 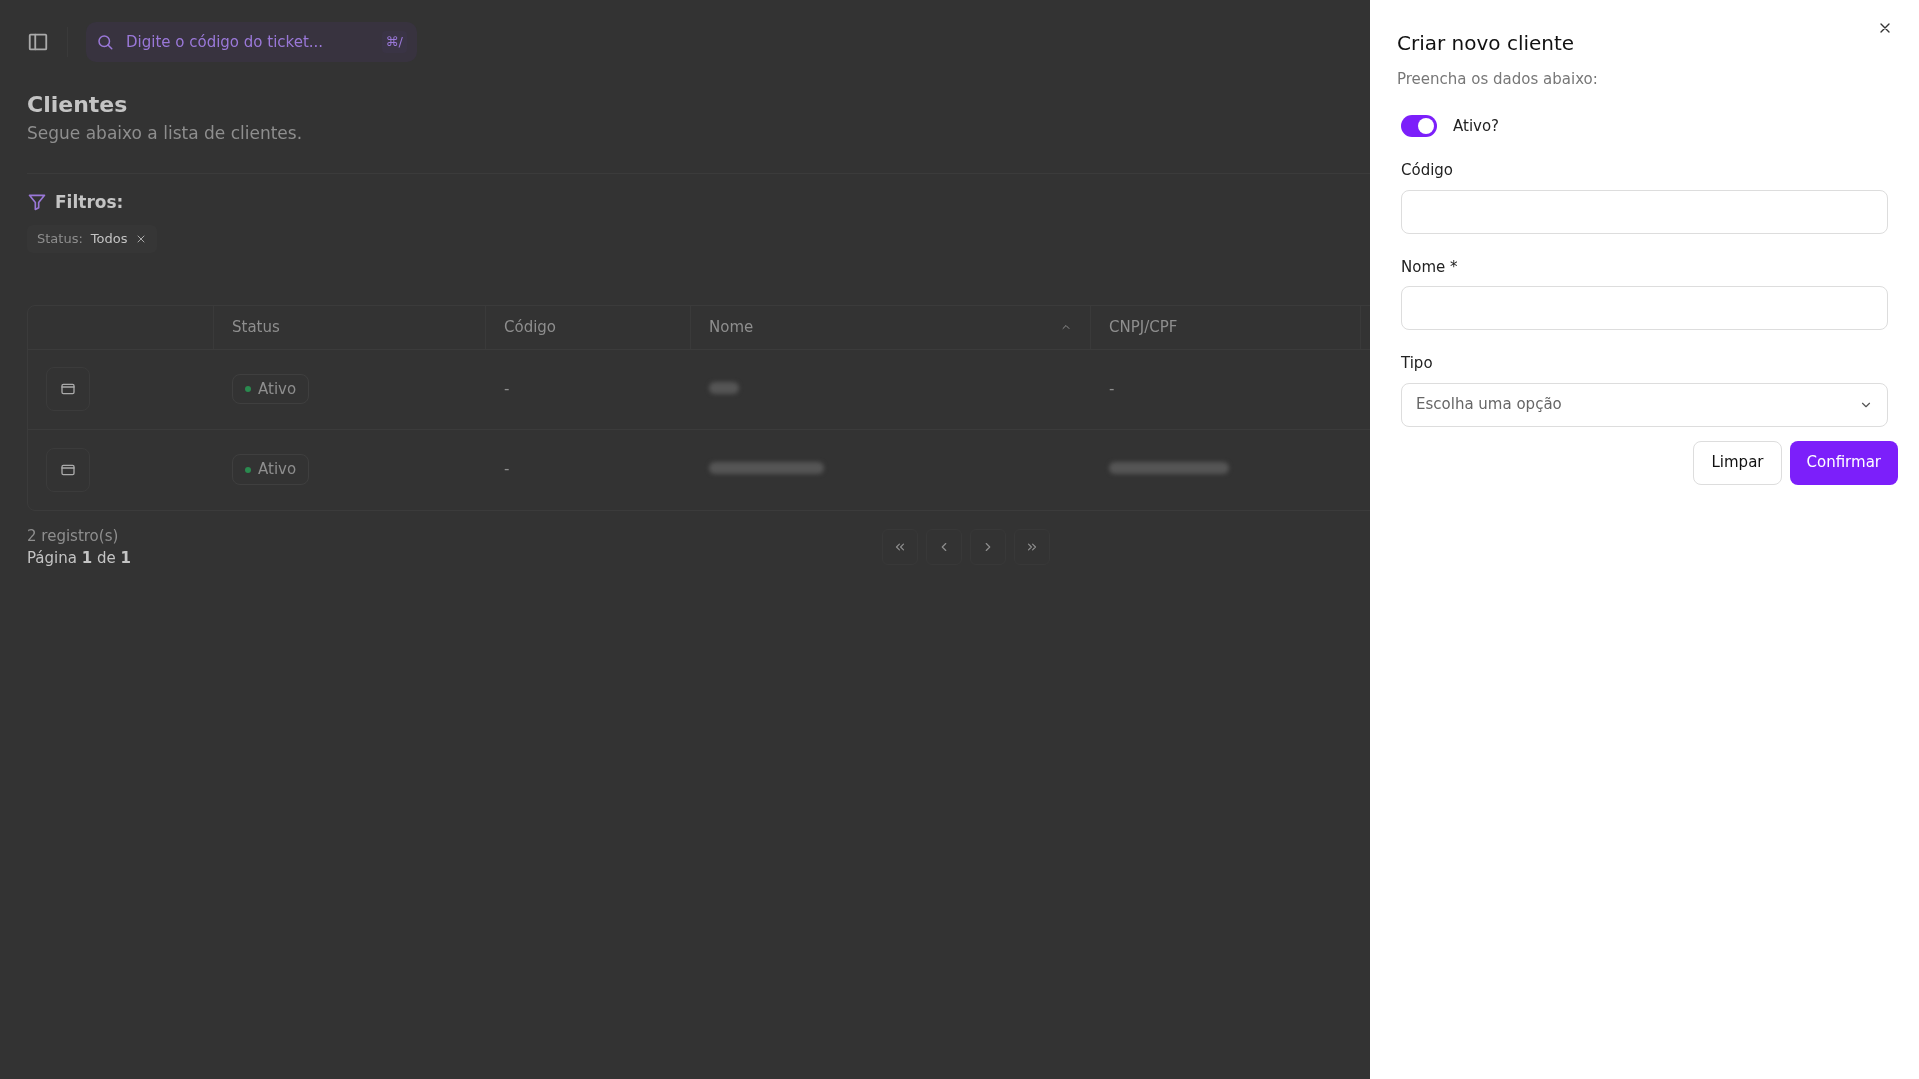 I want to click on column-header: CNPJ/CPF, so click(x=1226, y=327).